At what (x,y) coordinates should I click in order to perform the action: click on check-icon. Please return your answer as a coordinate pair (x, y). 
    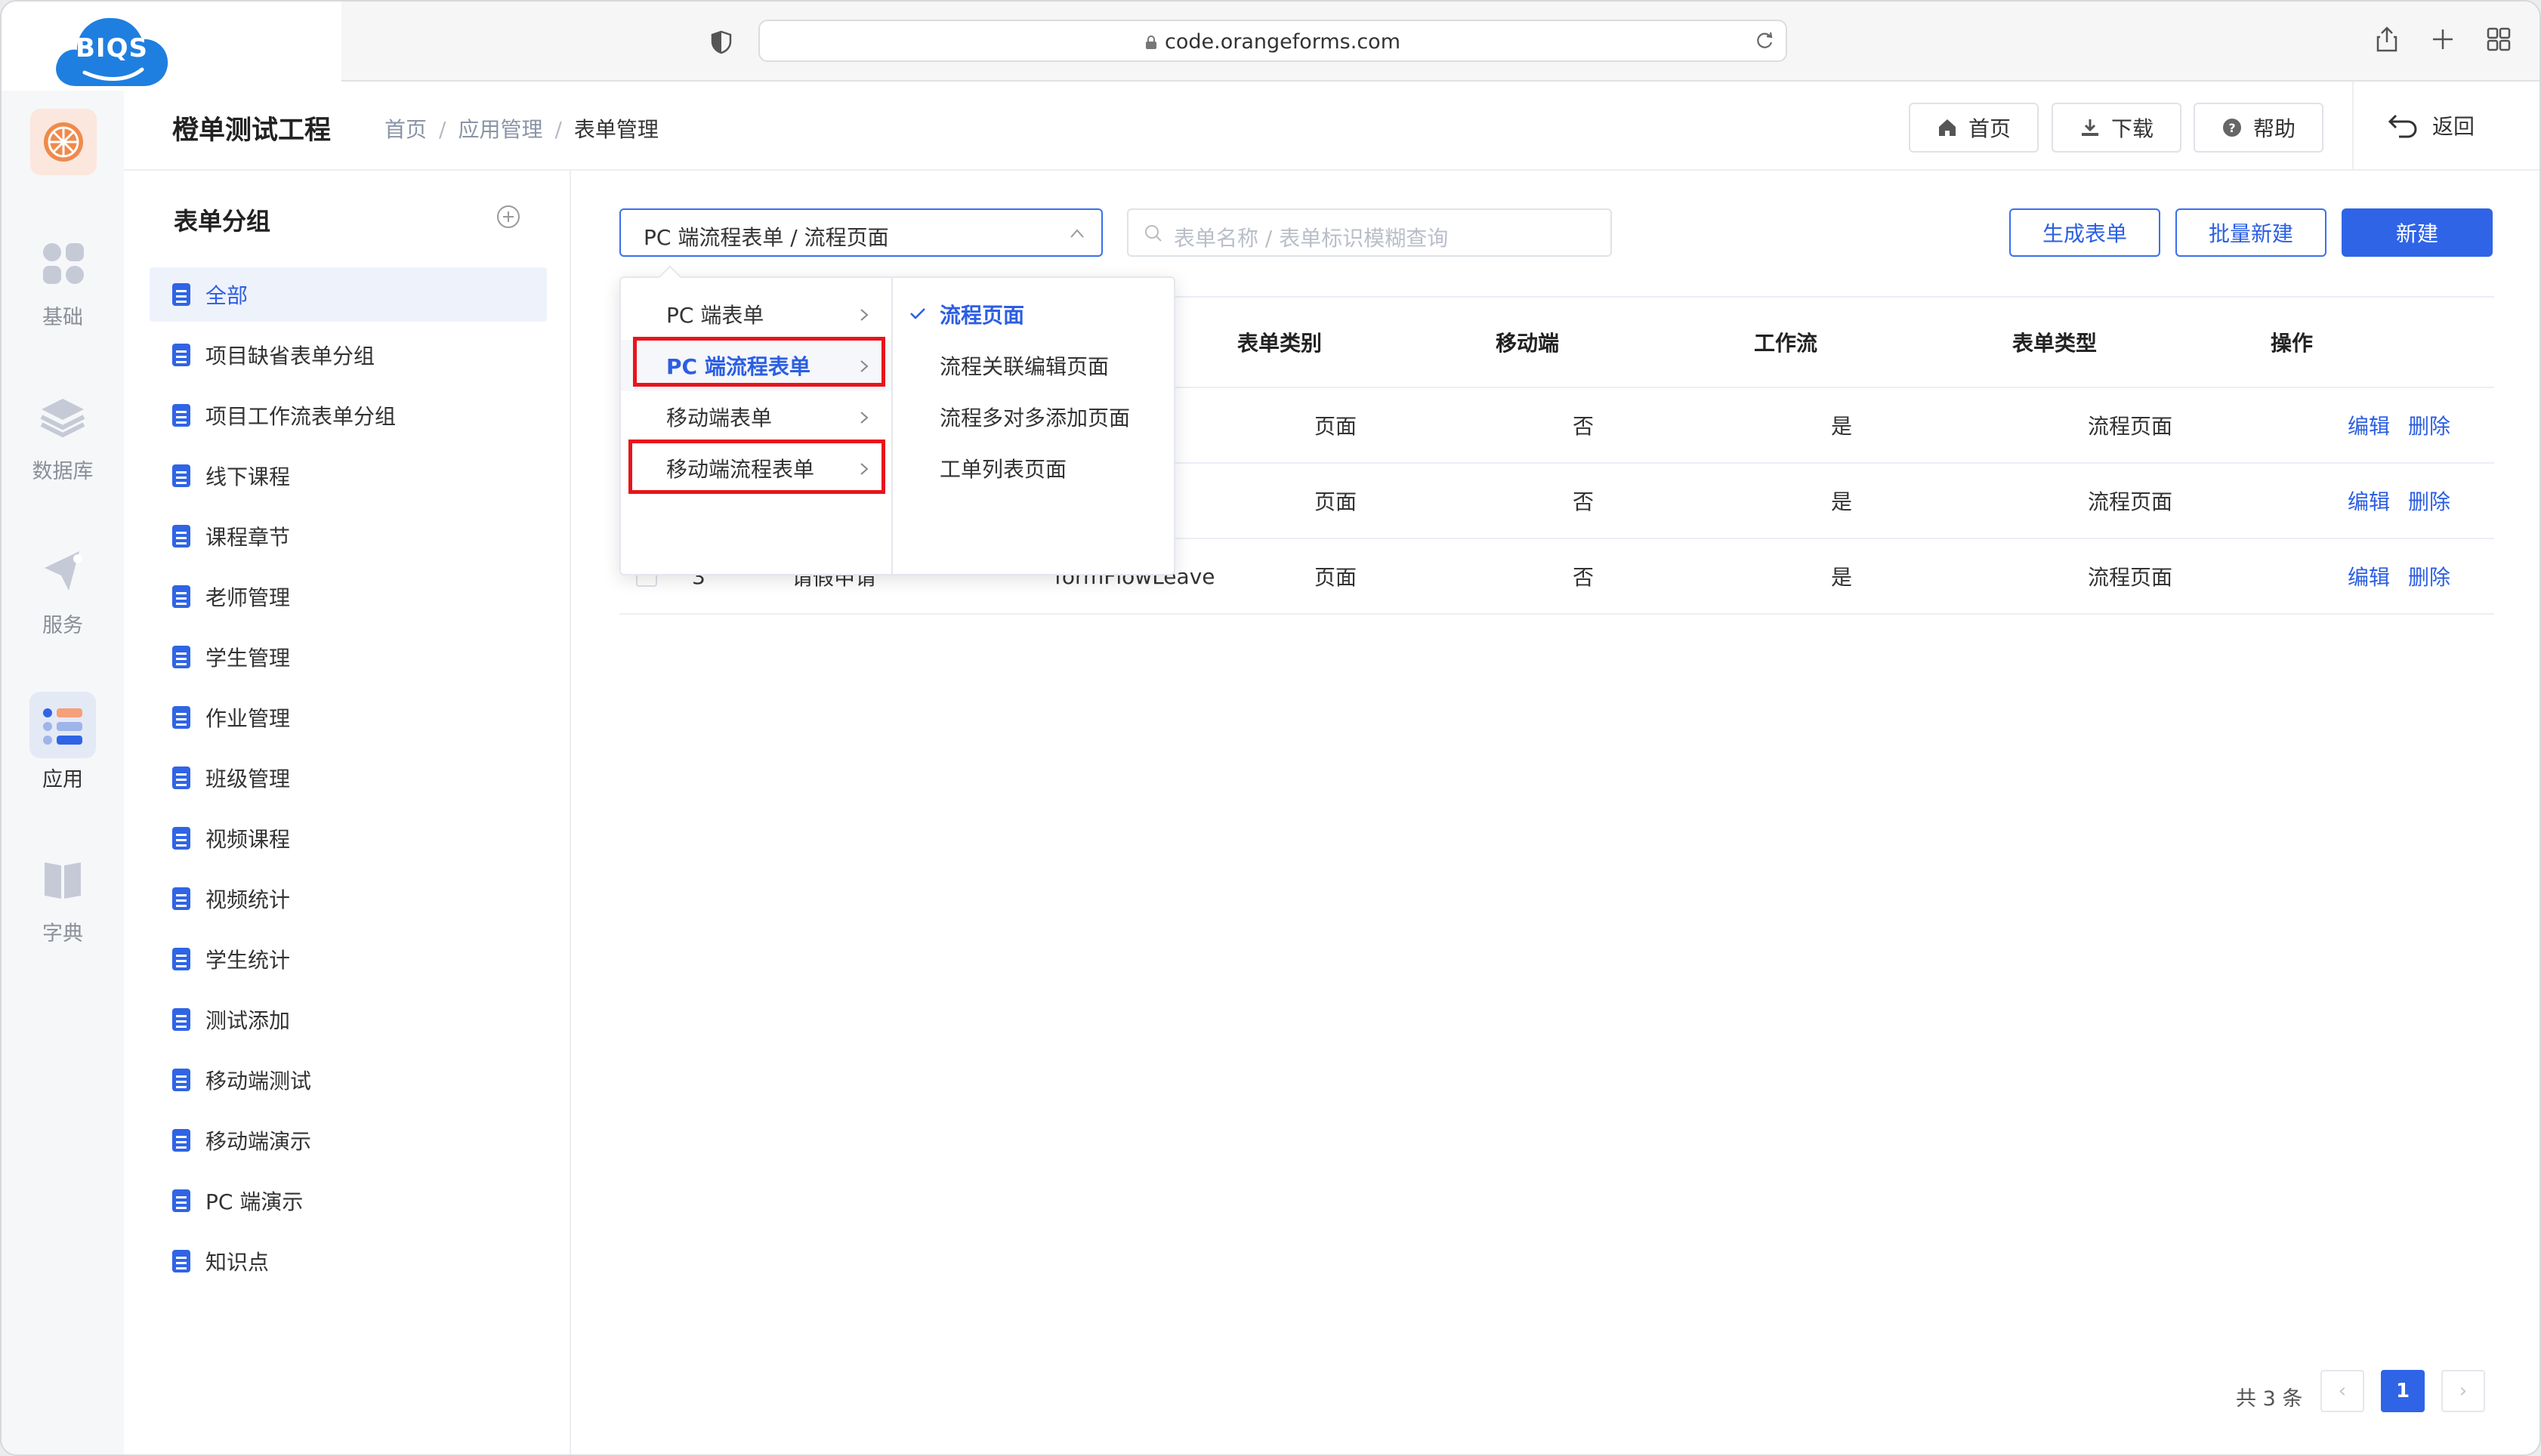
    Looking at the image, I should click on (917, 313).